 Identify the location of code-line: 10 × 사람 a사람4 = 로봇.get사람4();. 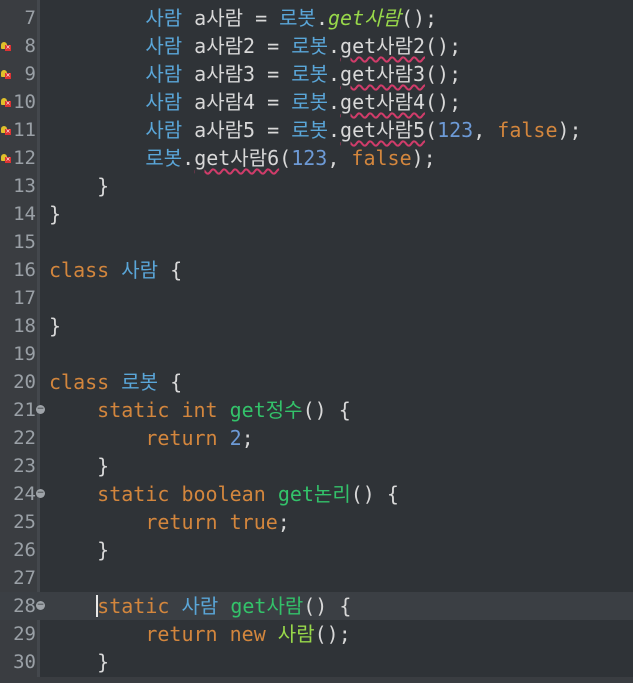
(316, 102).